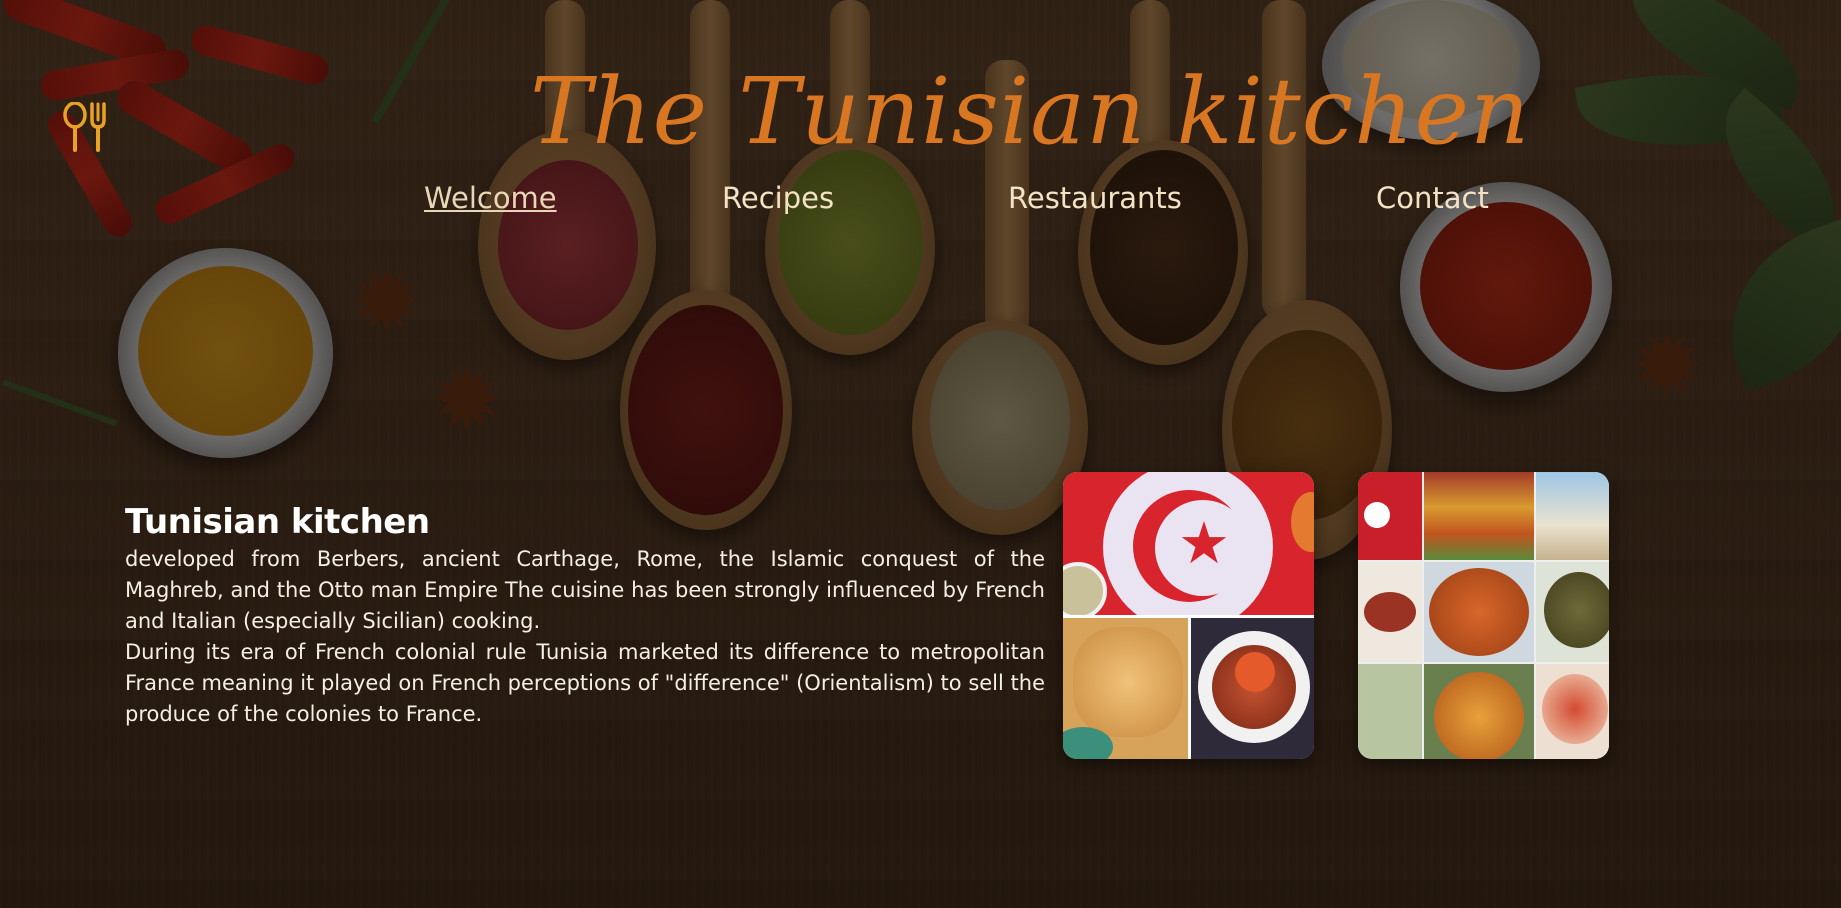 This screenshot has width=1841, height=908. Describe the element at coordinates (490, 198) in the screenshot. I see `nav-welcome-link: Welcome` at that location.